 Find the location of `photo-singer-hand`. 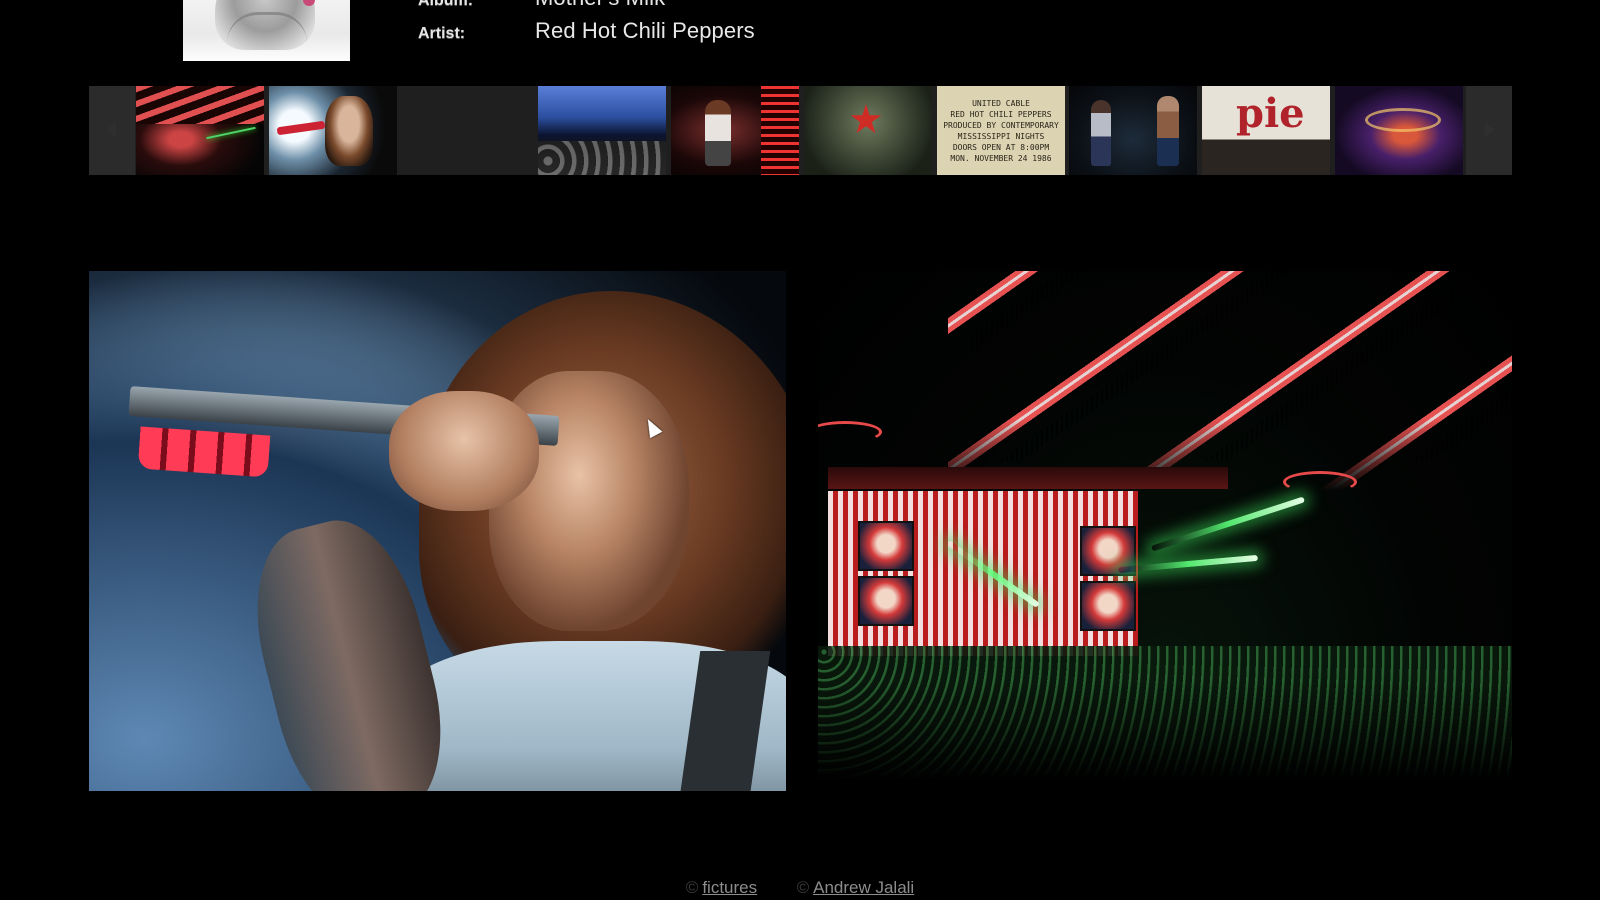

photo-singer-hand is located at coordinates (464, 451).